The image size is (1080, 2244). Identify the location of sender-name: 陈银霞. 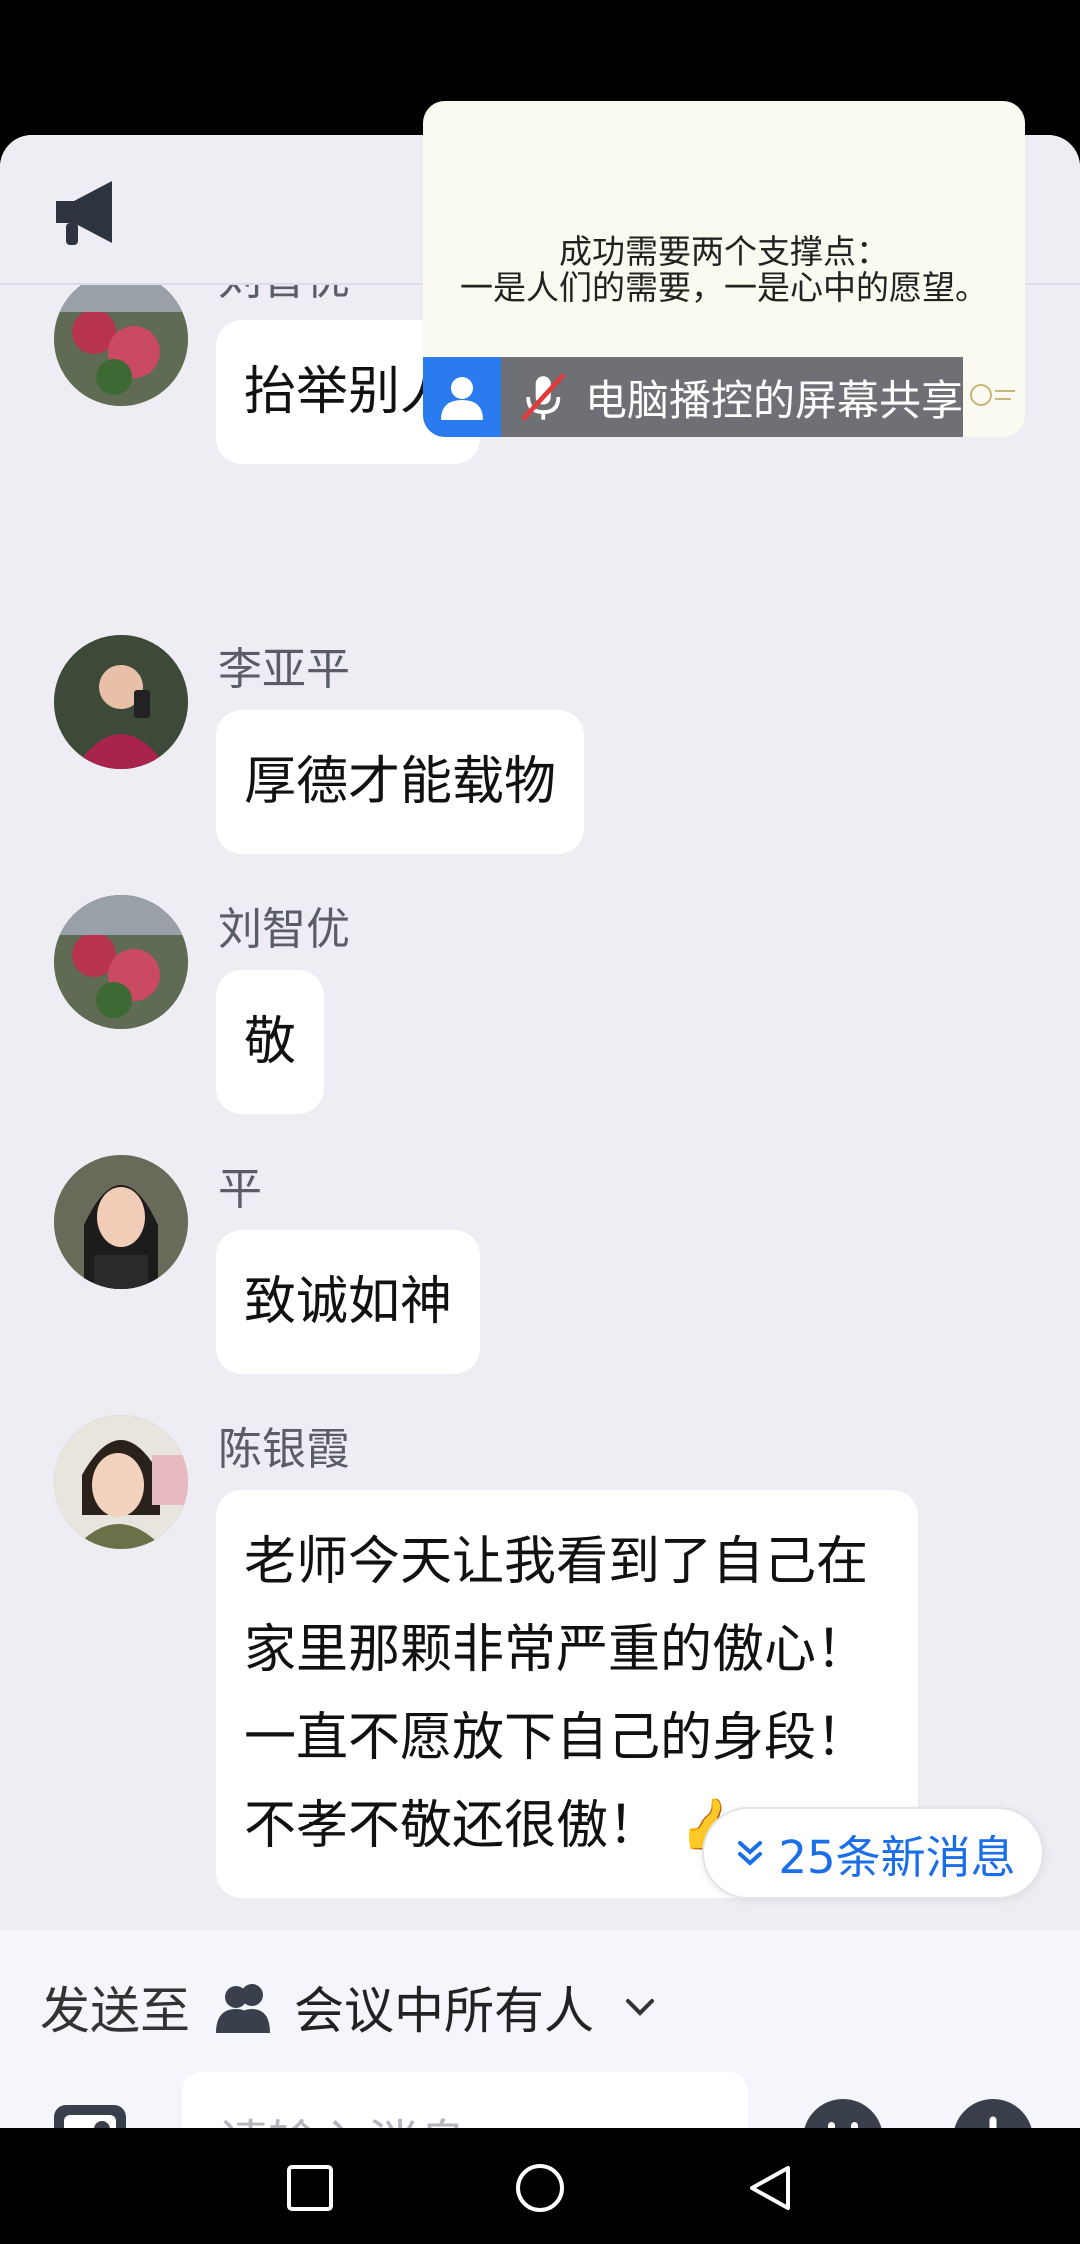
(284, 1449).